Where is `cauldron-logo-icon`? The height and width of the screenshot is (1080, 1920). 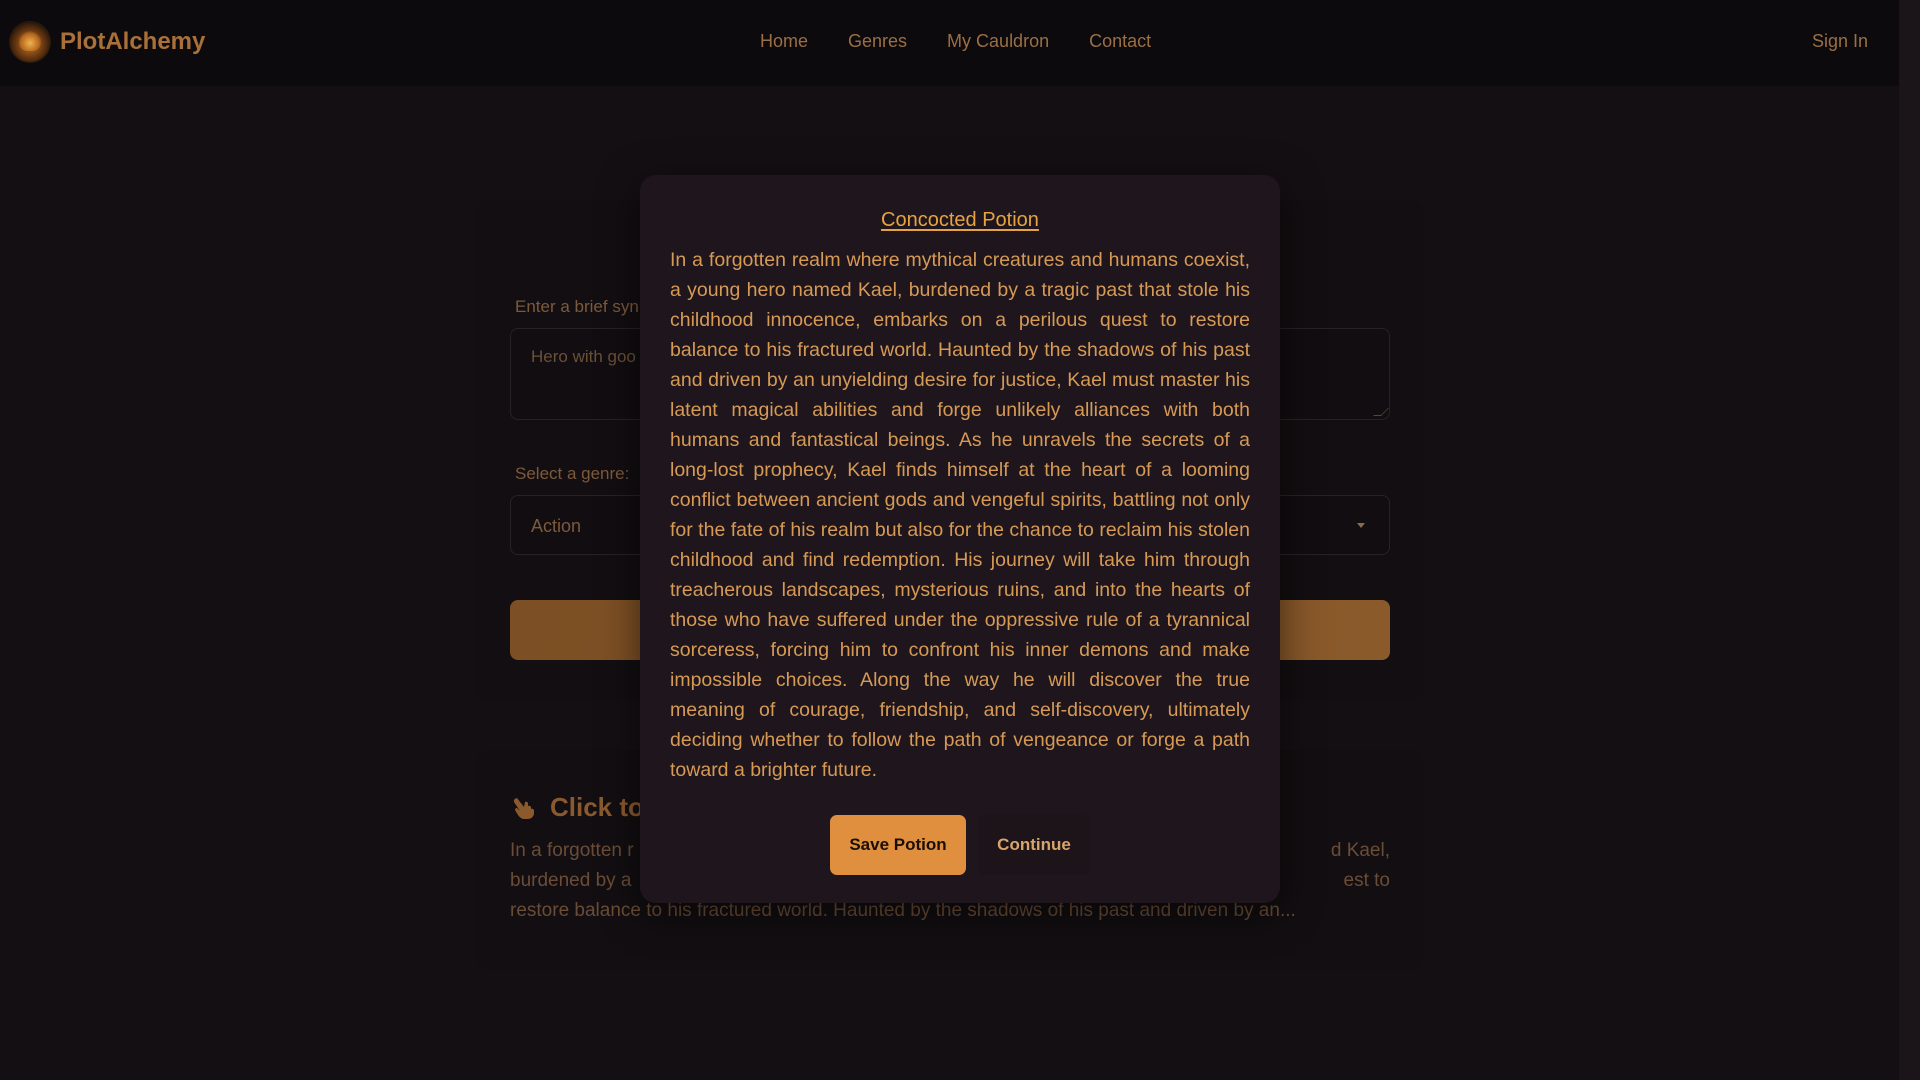 cauldron-logo-icon is located at coordinates (30, 42).